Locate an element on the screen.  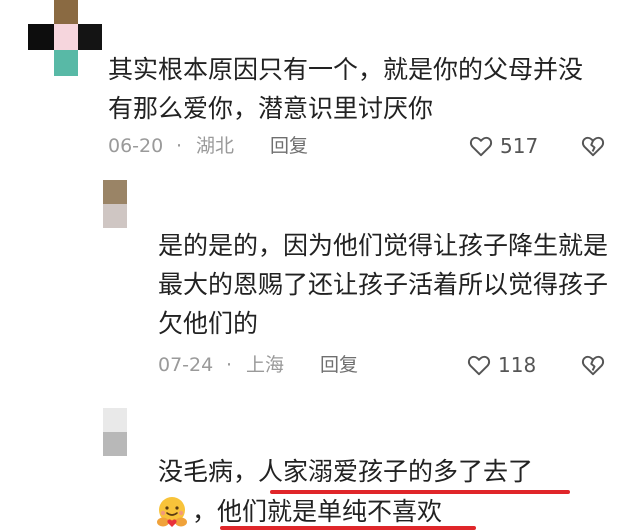
hugging-face-emoji is located at coordinates (172, 512).